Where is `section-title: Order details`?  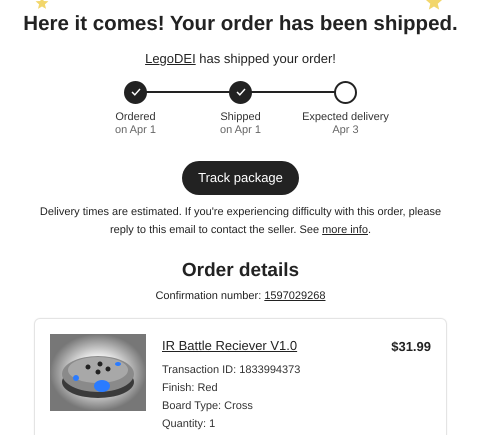 section-title: Order details is located at coordinates (240, 270).